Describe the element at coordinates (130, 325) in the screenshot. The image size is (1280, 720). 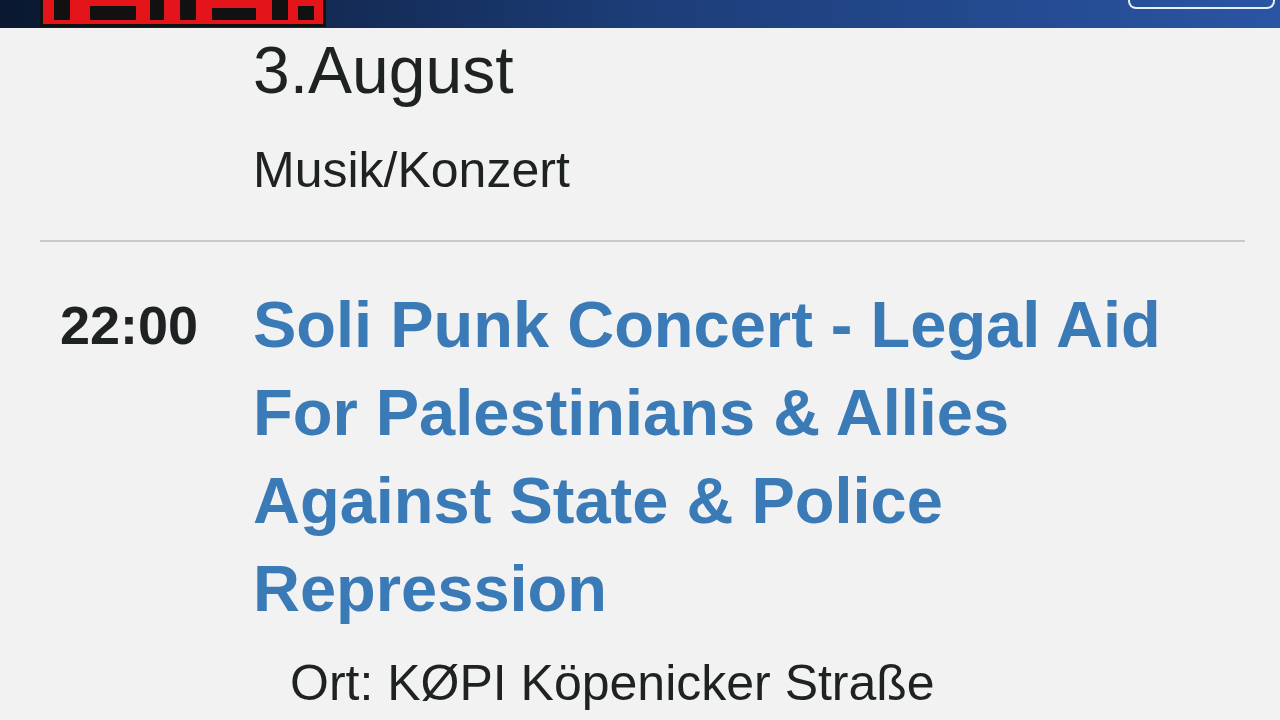
I see `event-time: 22:00` at that location.